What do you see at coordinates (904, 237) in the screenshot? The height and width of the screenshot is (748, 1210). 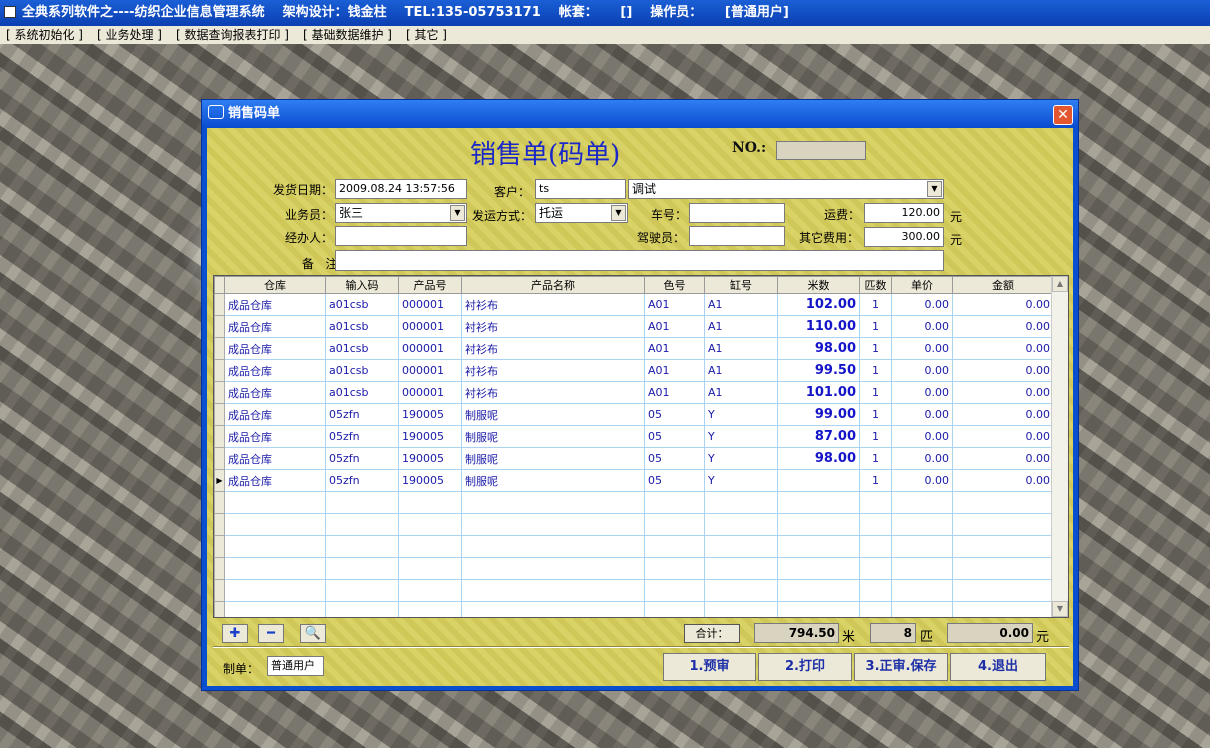 I see `other-fee-field: 300.00` at bounding box center [904, 237].